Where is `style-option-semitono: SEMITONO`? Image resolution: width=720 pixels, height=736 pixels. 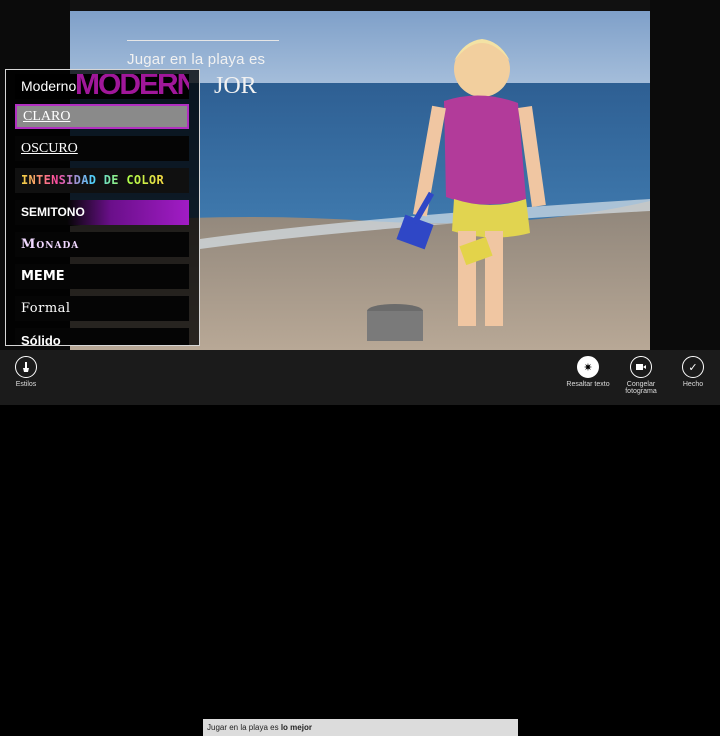
style-option-semitono: SEMITONO is located at coordinates (102, 212).